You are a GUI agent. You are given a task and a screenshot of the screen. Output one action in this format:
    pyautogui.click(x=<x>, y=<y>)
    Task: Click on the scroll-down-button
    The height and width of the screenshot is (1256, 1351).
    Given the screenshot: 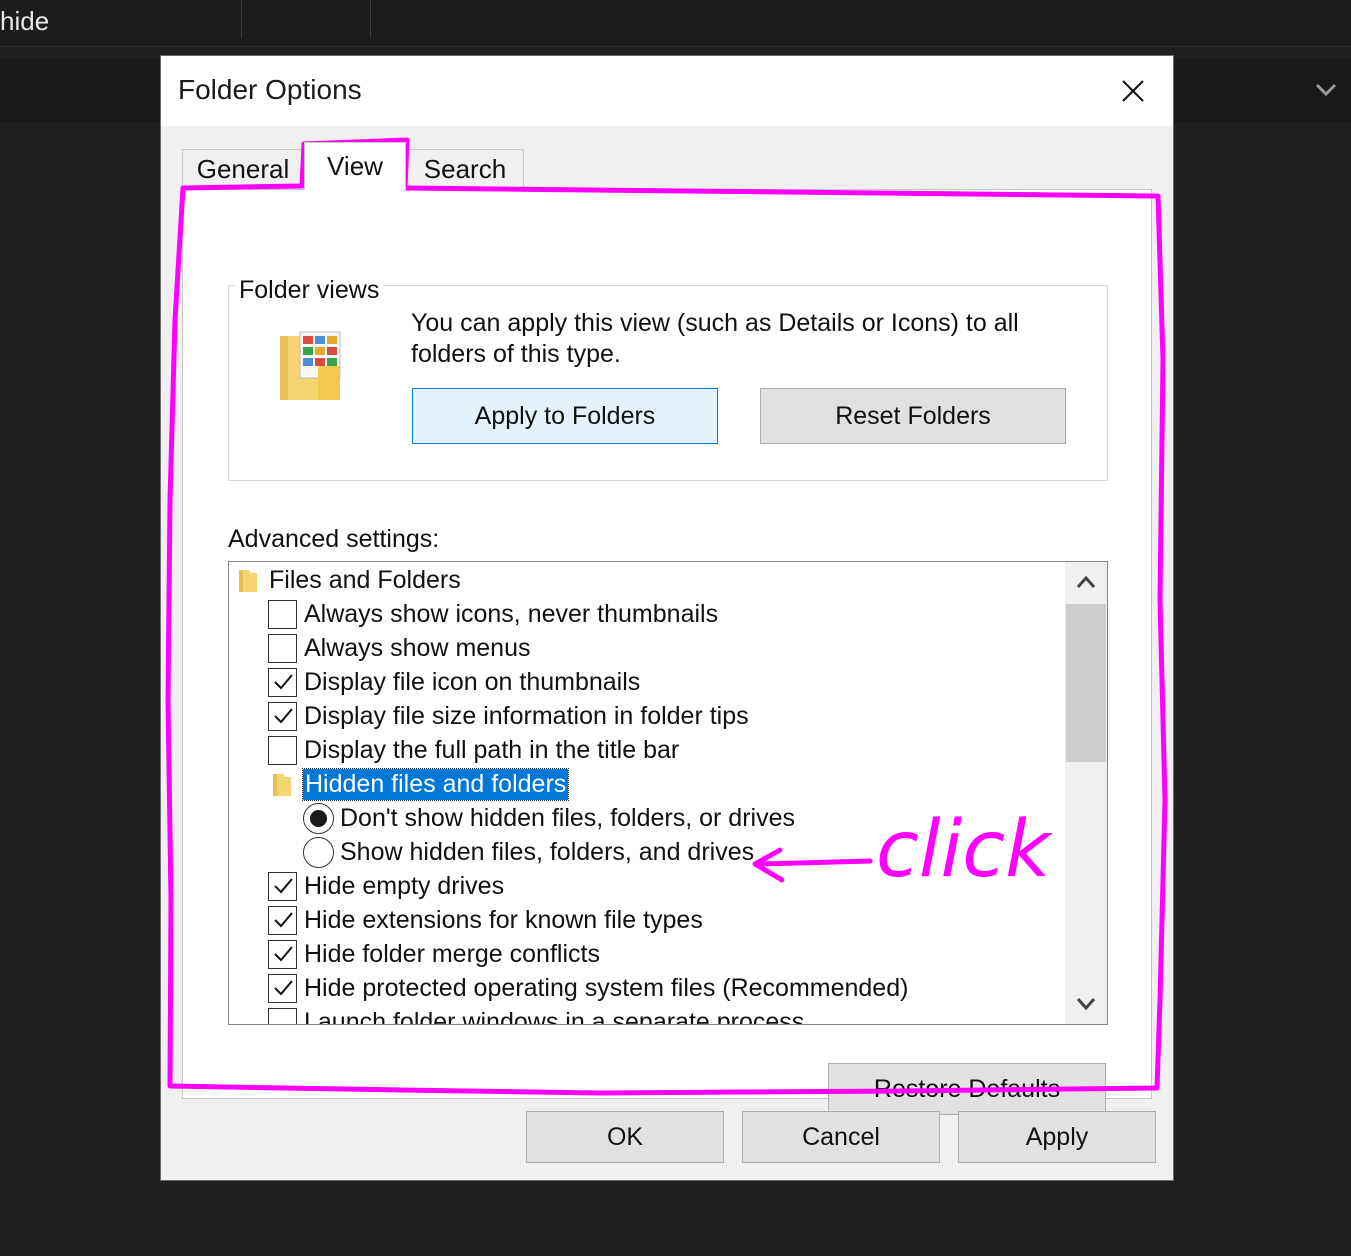 What is the action you would take?
    pyautogui.click(x=1086, y=1004)
    